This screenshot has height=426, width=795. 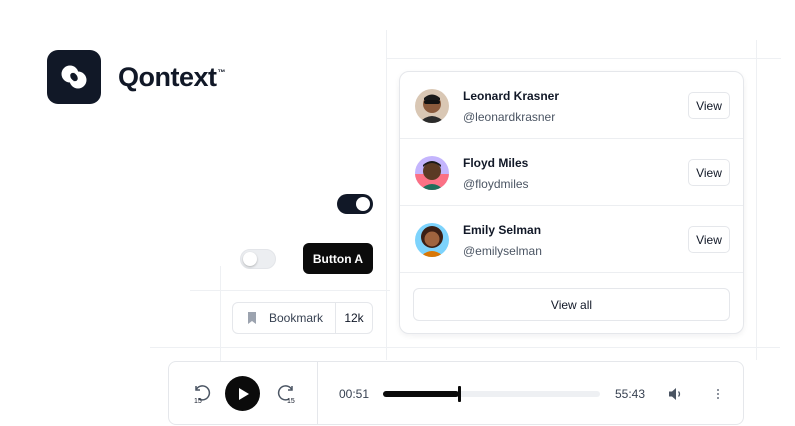 I want to click on play-icon, so click(x=243, y=393).